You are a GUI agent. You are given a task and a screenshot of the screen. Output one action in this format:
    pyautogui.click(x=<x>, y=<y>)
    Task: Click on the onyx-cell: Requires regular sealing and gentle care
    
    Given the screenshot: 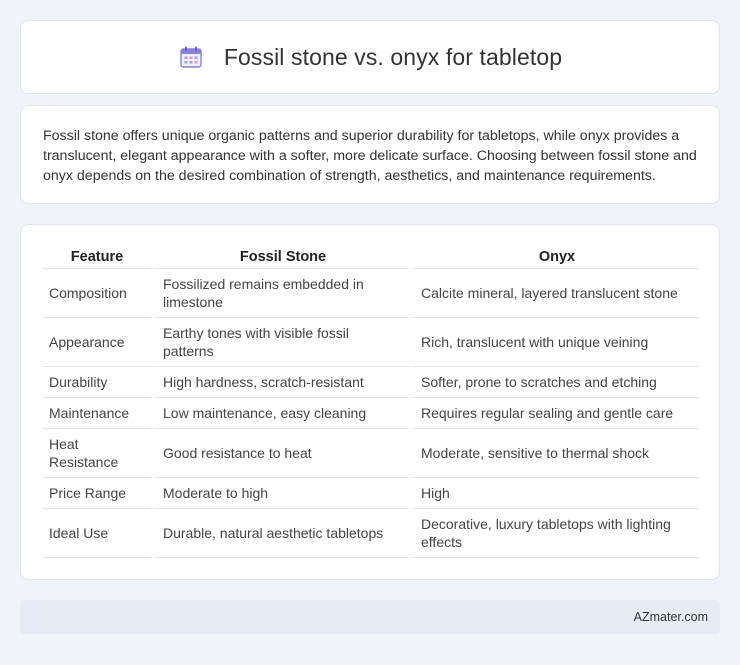 What is the action you would take?
    pyautogui.click(x=554, y=413)
    